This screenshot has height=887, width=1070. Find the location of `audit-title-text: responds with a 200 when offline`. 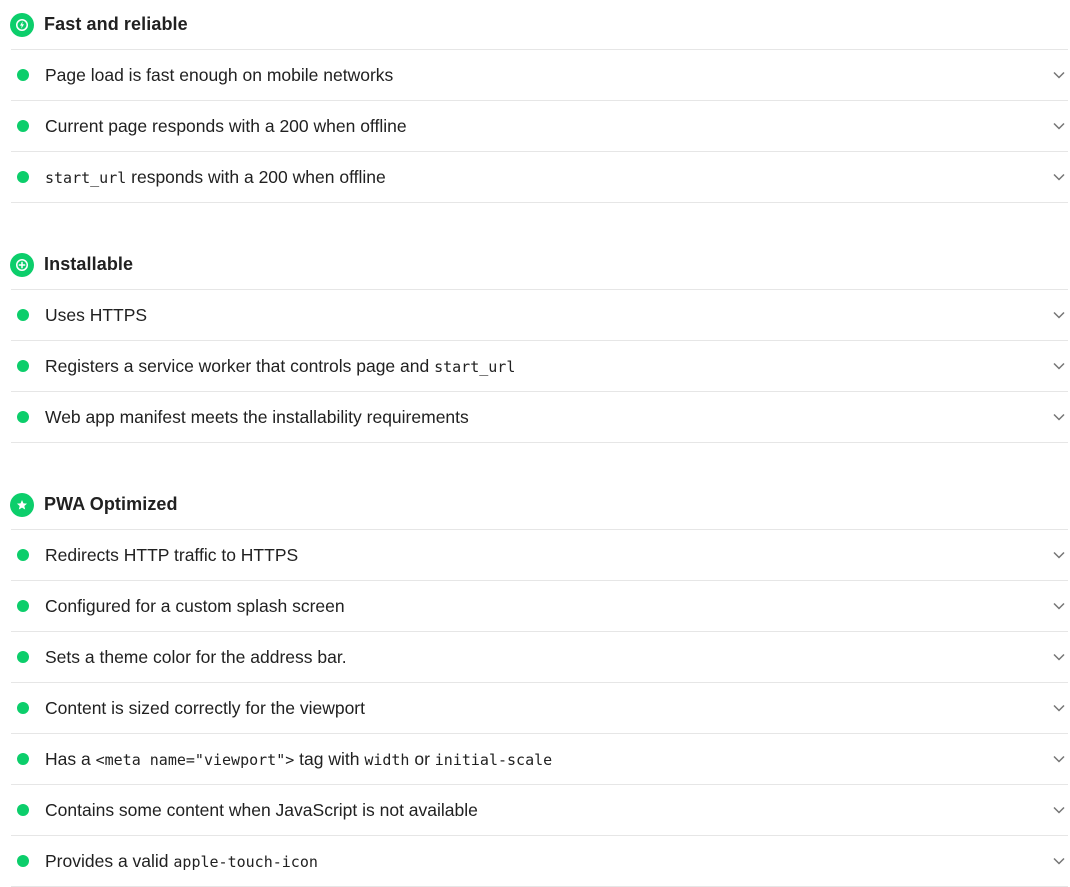

audit-title-text: responds with a 200 when offline is located at coordinates (256, 176).